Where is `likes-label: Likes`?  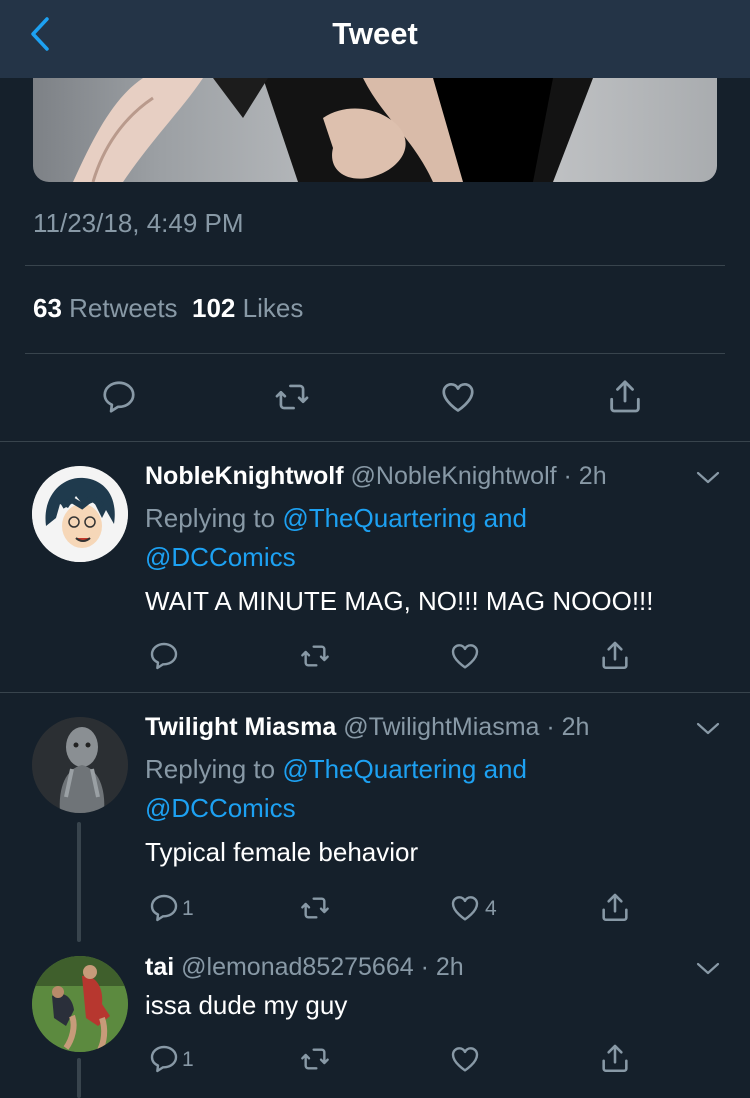 likes-label: Likes is located at coordinates (273, 308).